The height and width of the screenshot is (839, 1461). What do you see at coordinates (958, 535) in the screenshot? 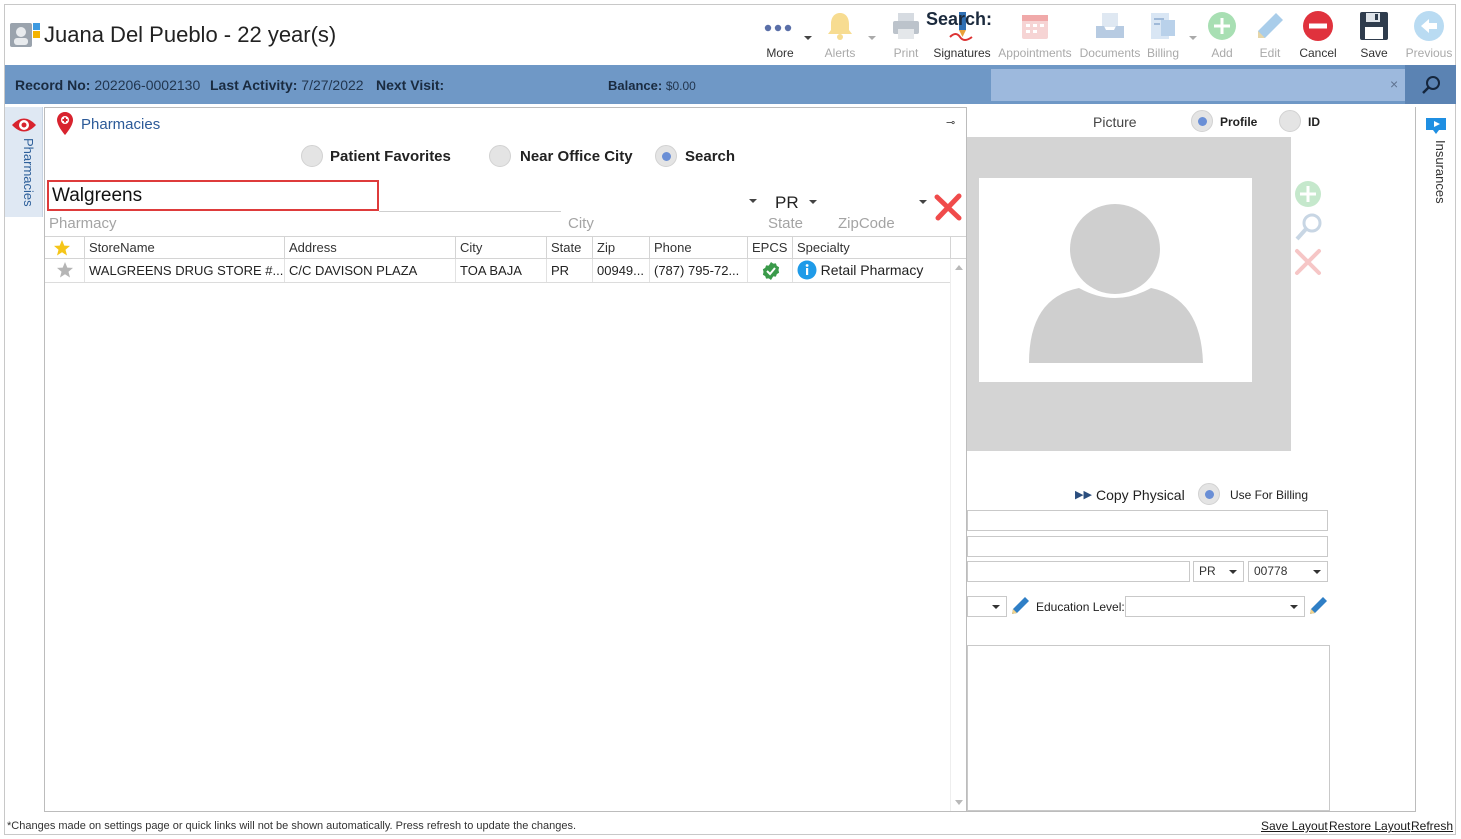
I see `grid-vertical-scrollbar` at bounding box center [958, 535].